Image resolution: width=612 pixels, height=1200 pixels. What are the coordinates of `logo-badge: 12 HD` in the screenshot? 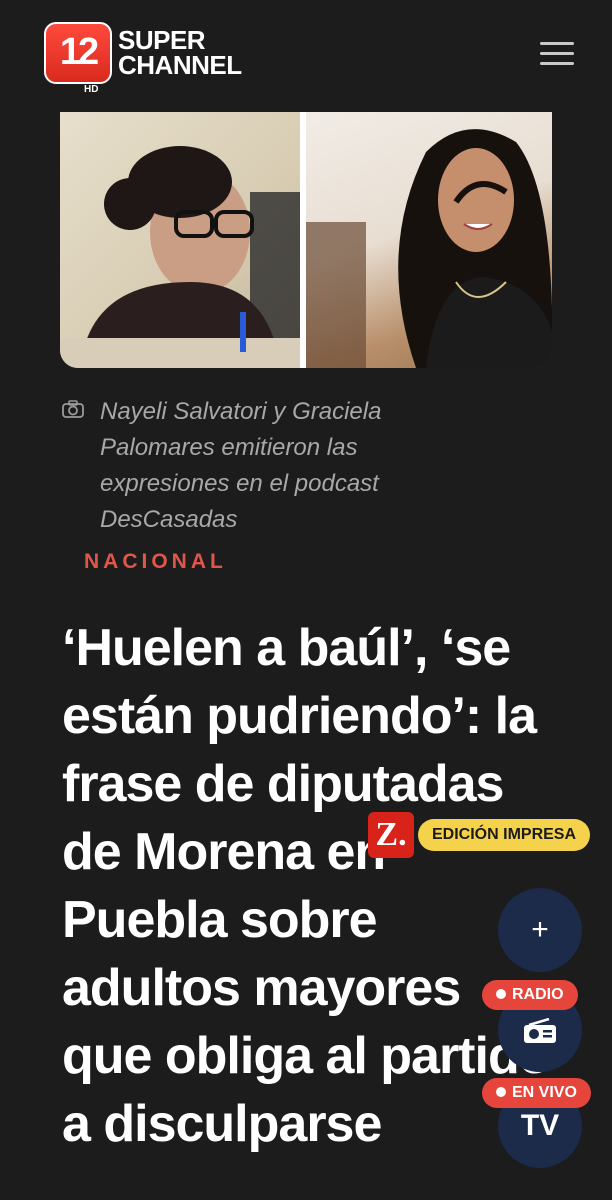 It's located at (78, 58).